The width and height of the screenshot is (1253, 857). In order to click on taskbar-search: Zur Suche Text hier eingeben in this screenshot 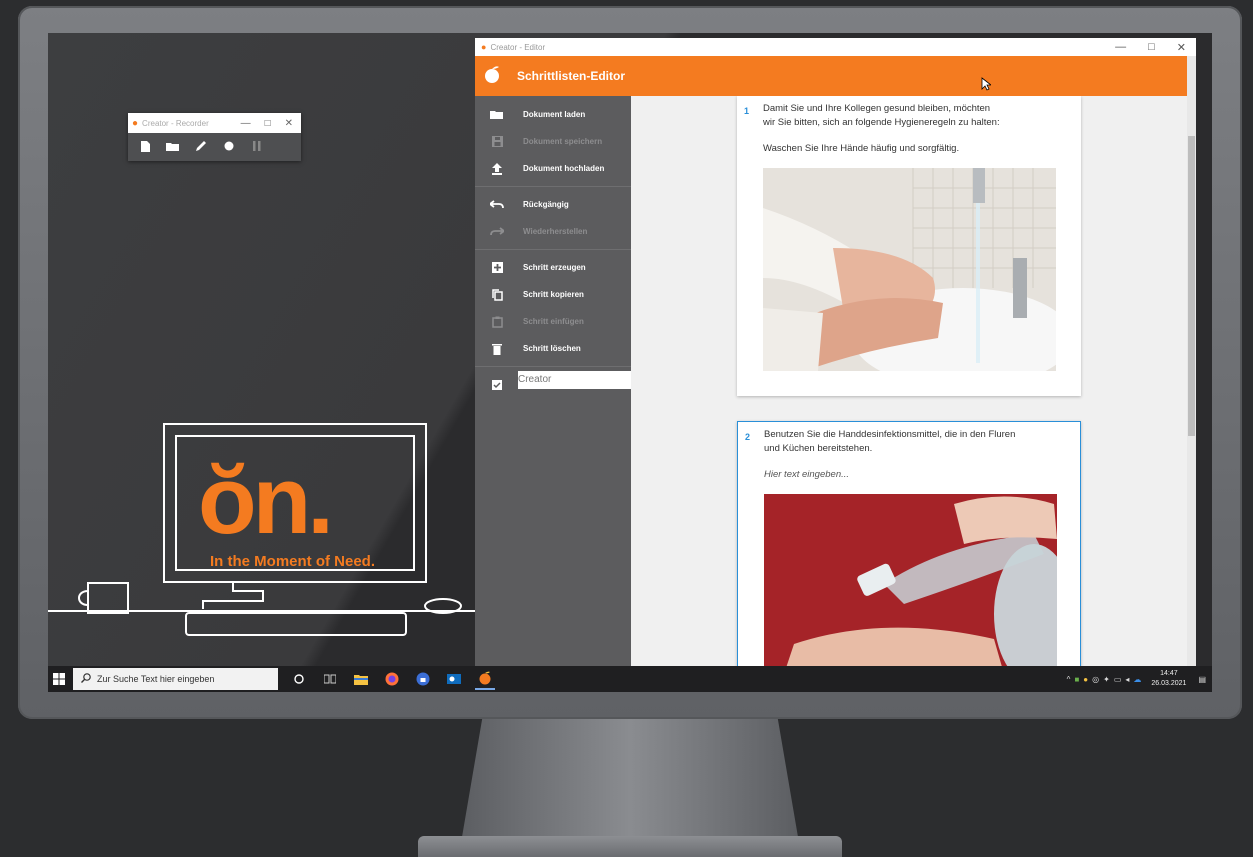, I will do `click(175, 679)`.